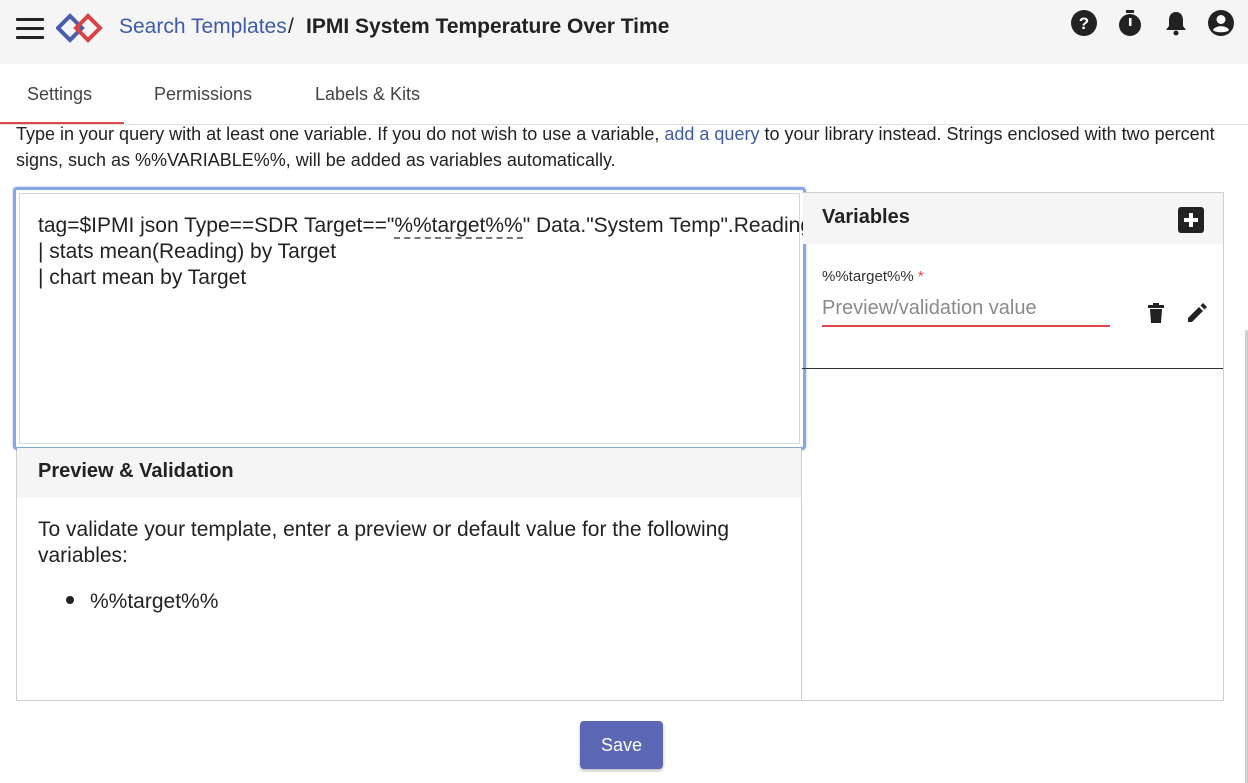 This screenshot has height=783, width=1248. I want to click on query-line-3: | chart mean by Target, so click(142, 277).